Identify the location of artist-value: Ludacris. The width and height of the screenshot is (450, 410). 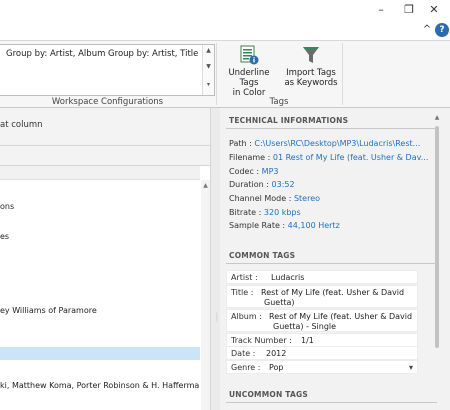
(287, 278).